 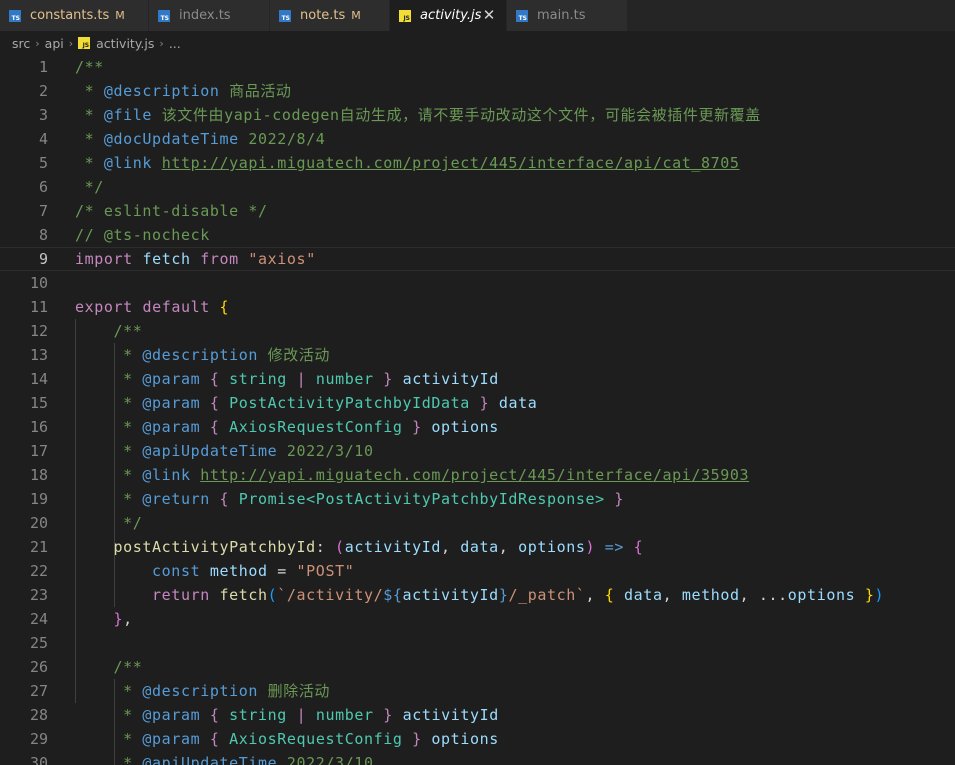 I want to click on code-token: @description, so click(x=200, y=355).